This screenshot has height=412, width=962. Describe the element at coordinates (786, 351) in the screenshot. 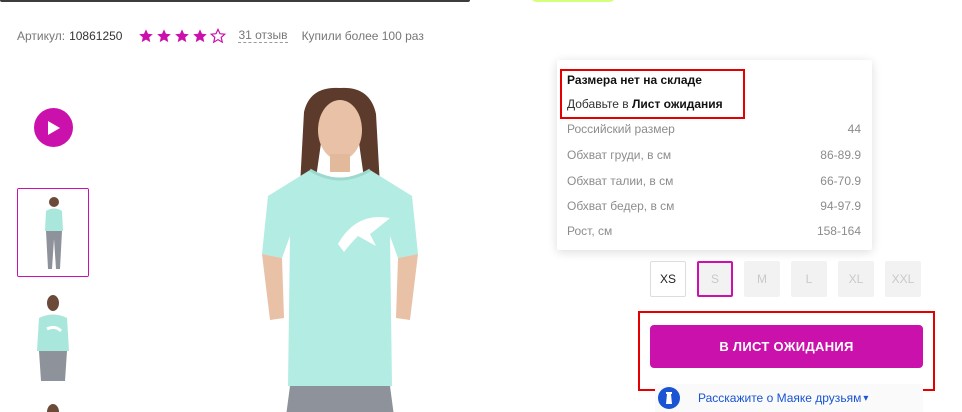

I see `annotation-highlight-button` at that location.